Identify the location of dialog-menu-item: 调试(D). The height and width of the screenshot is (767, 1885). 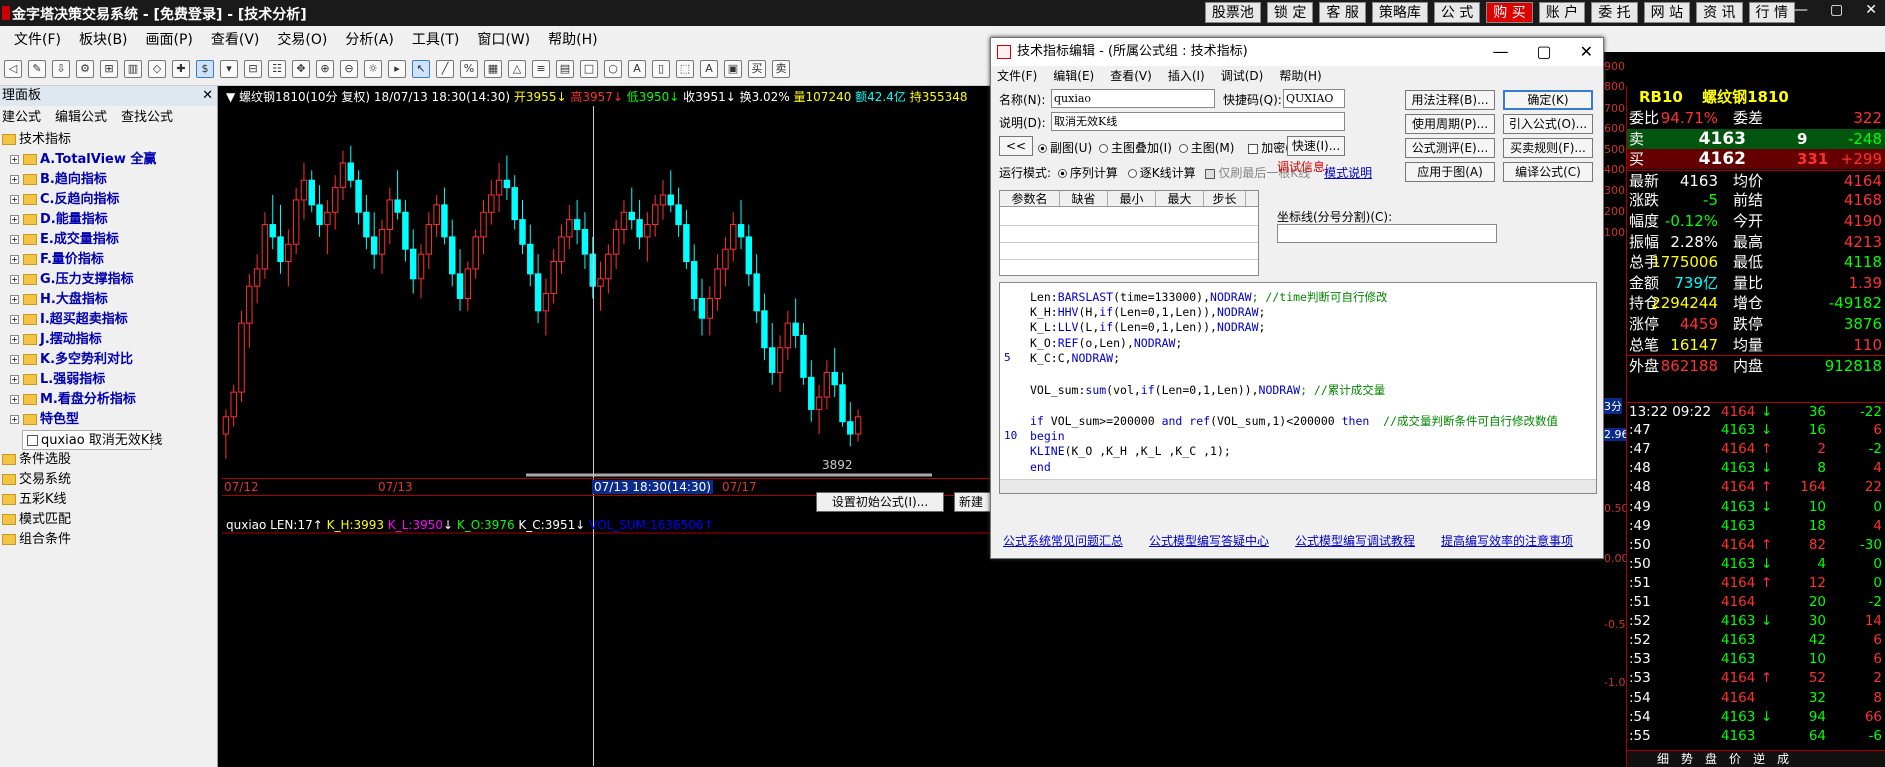
(1242, 76).